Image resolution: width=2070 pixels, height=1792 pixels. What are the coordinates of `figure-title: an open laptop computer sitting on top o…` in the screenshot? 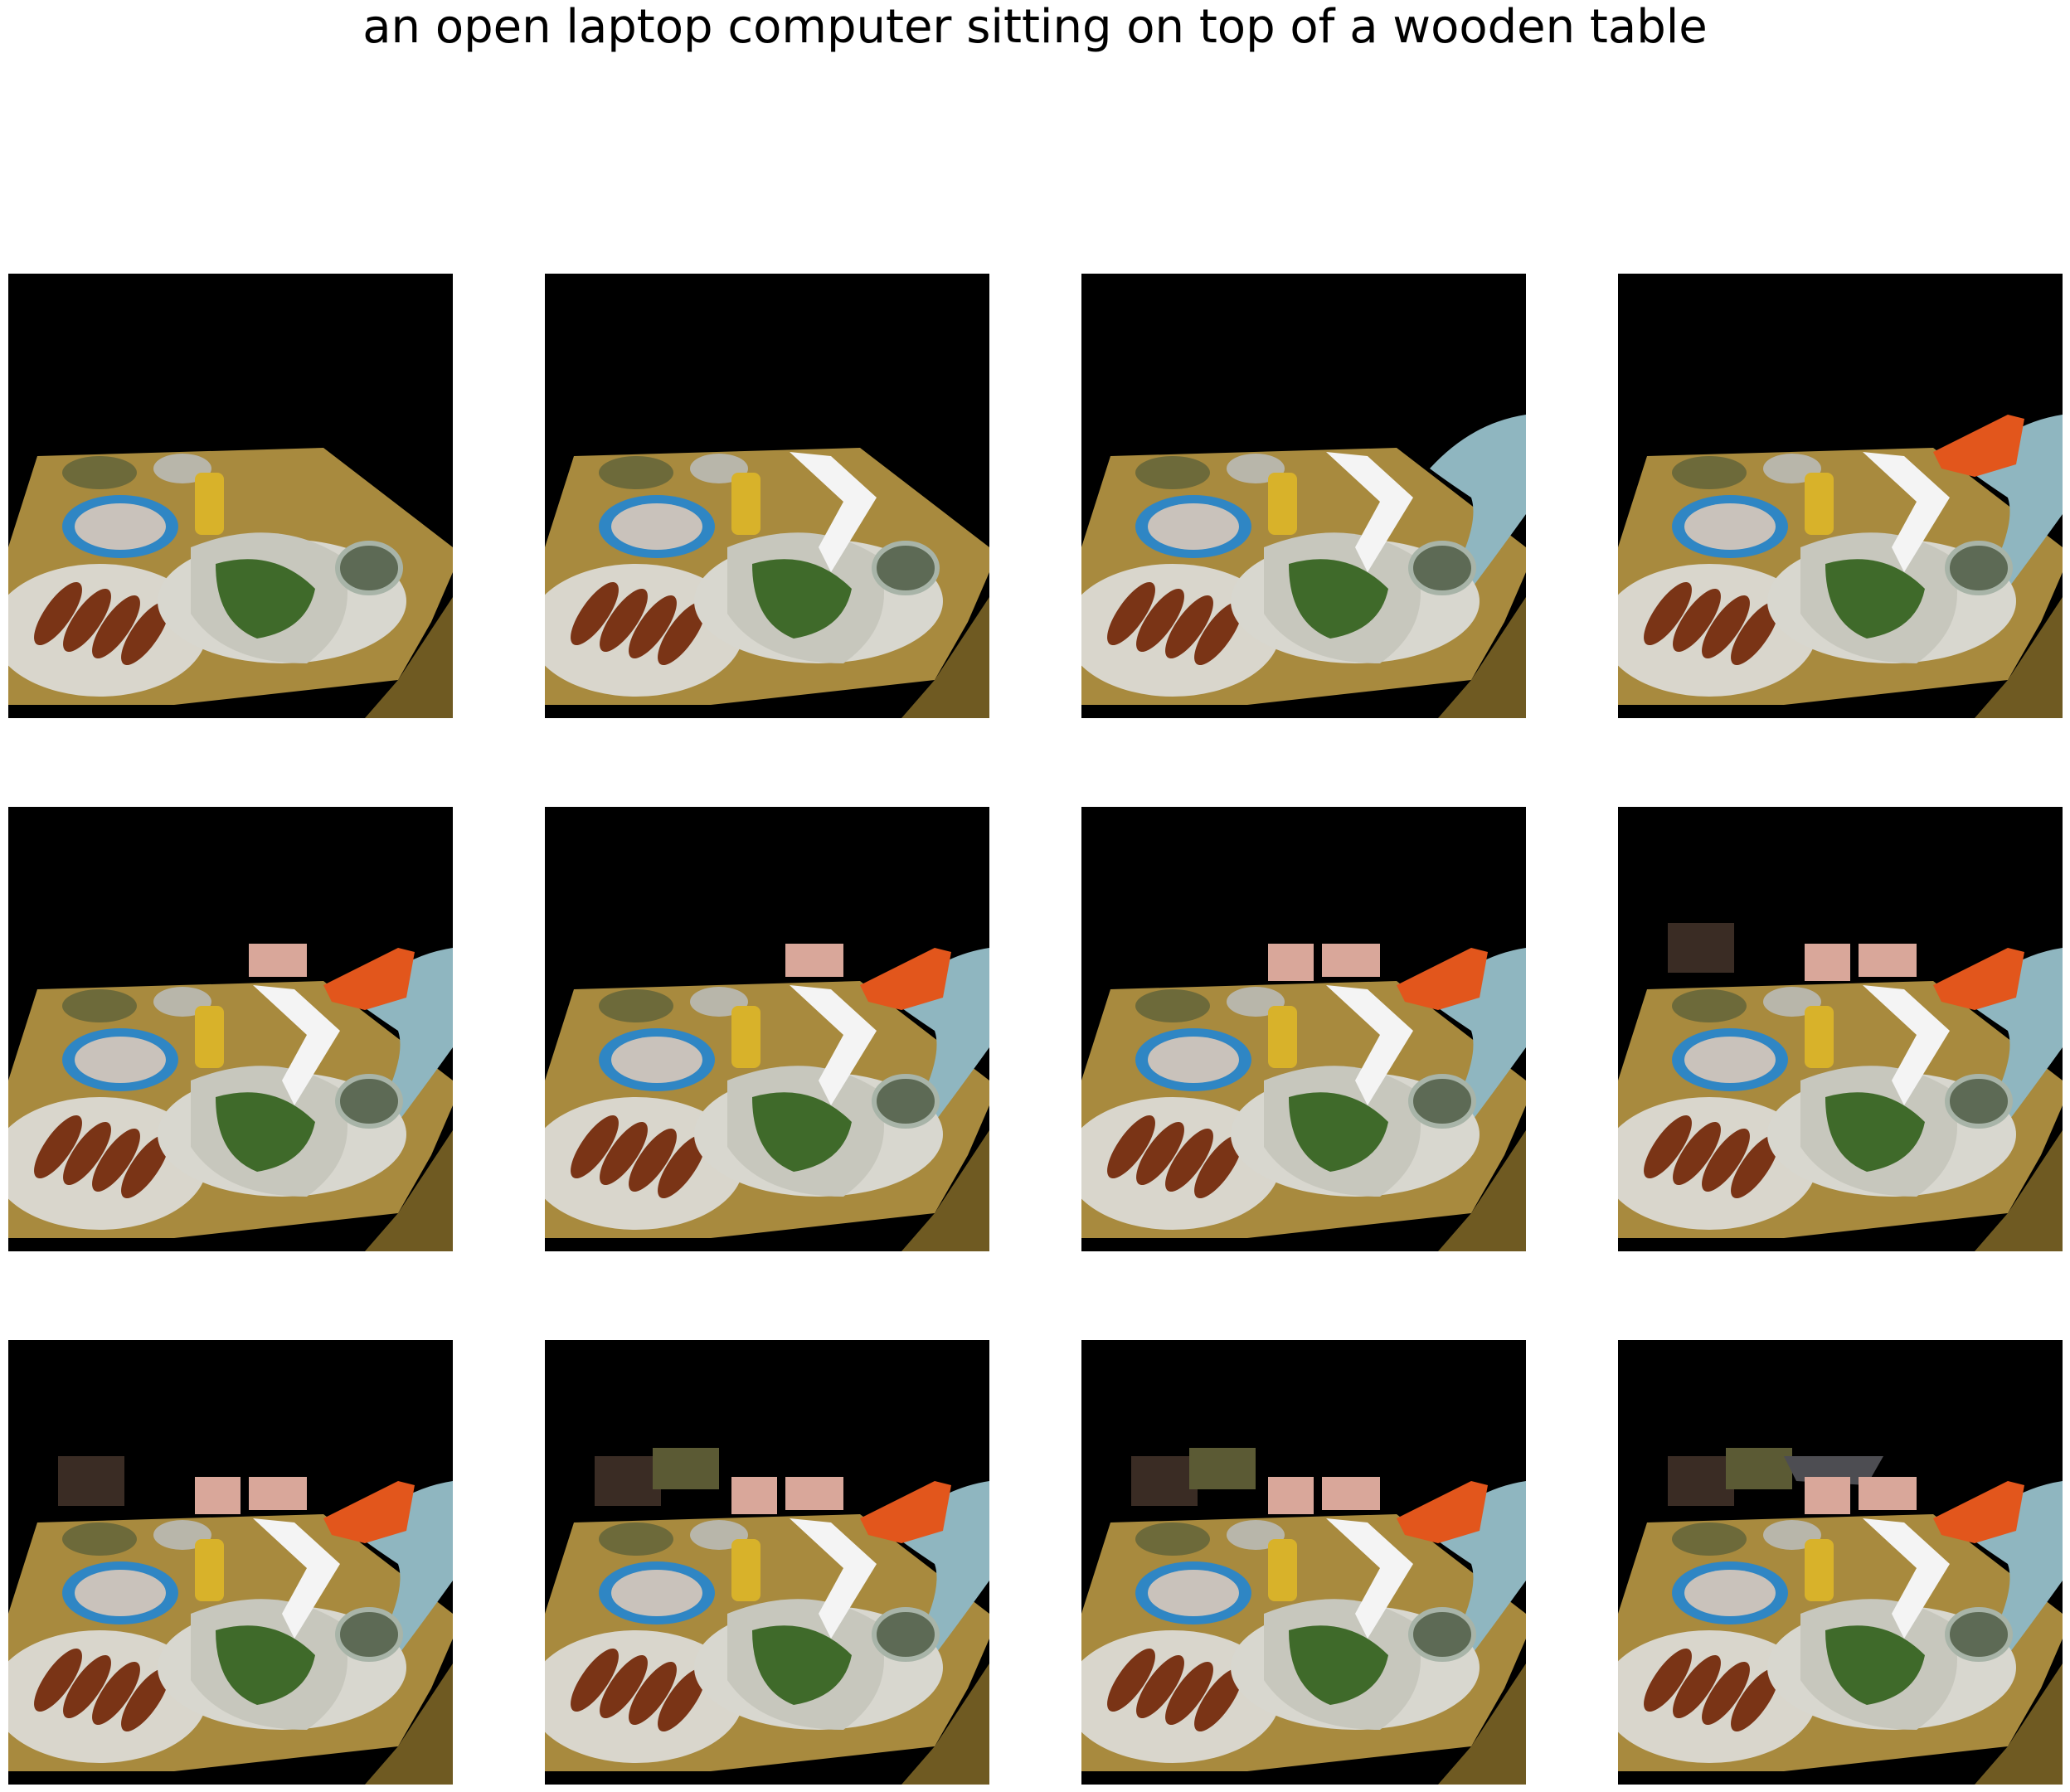 It's located at (1035, 27).